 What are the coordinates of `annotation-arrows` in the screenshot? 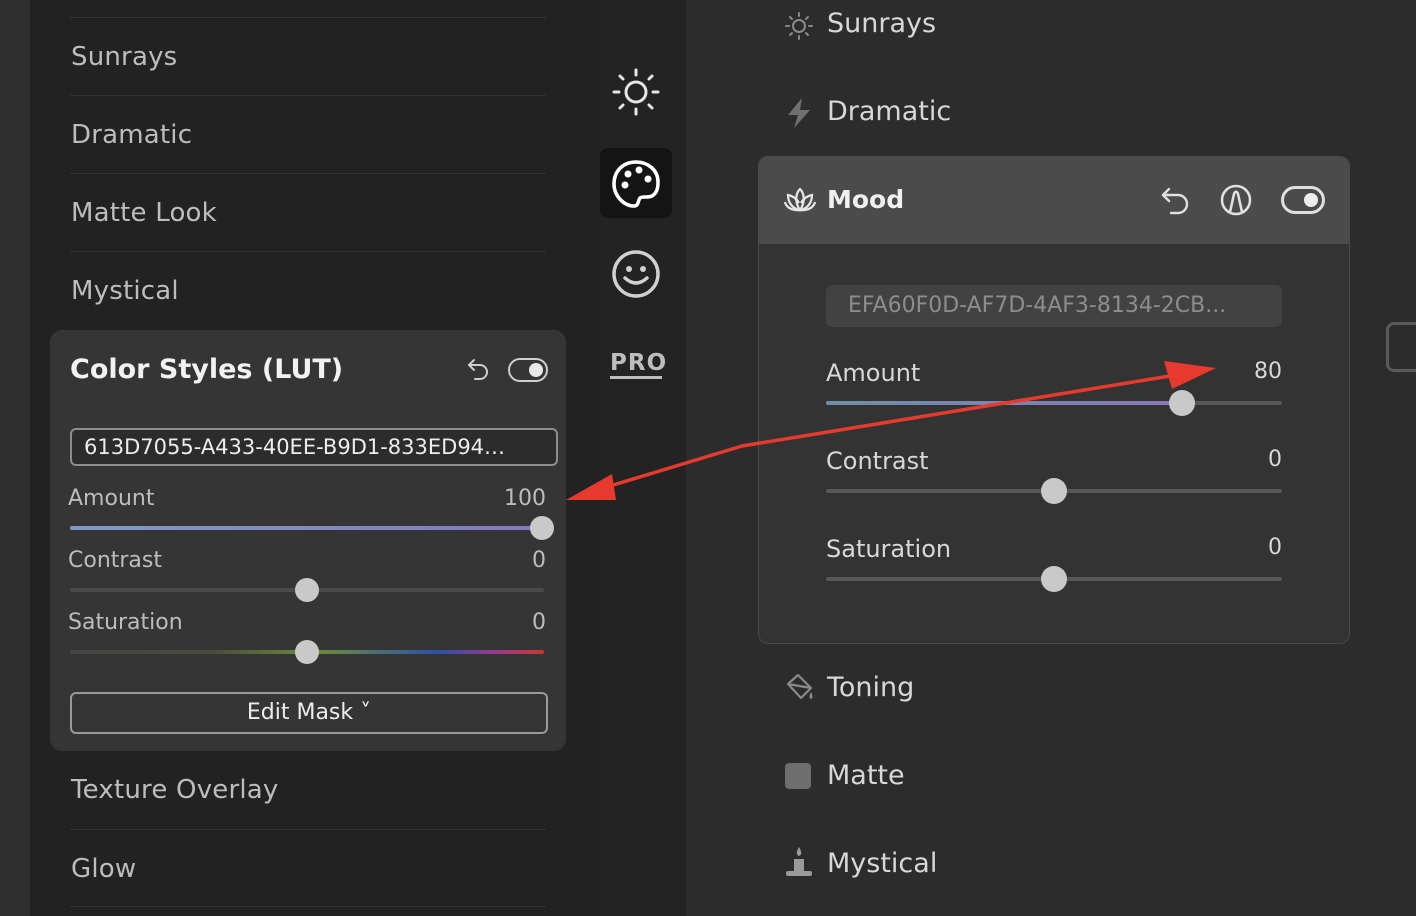 It's located at (891, 430).